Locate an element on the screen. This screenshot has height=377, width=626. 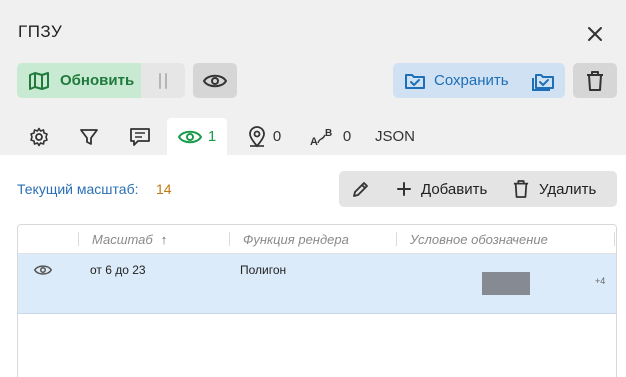
close-button is located at coordinates (595, 34).